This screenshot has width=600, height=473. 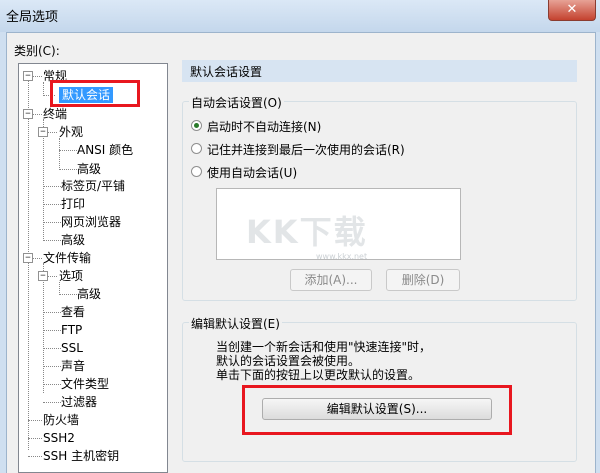 What do you see at coordinates (288, 361) in the screenshot?
I see `description-line: 默认的会话设置会被使用。` at bounding box center [288, 361].